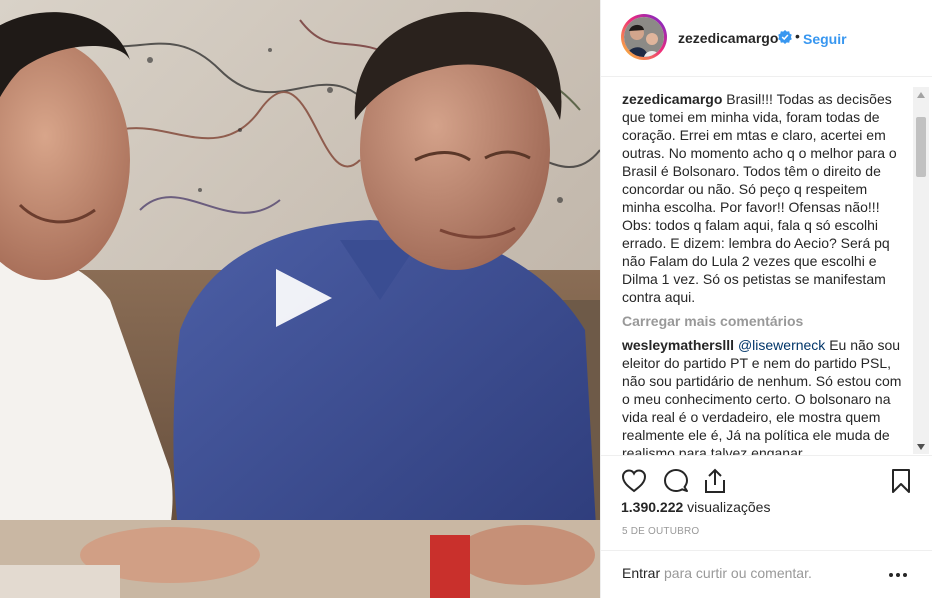 The image size is (932, 598). Describe the element at coordinates (785, 37) in the screenshot. I see `verified-badge-icon` at that location.